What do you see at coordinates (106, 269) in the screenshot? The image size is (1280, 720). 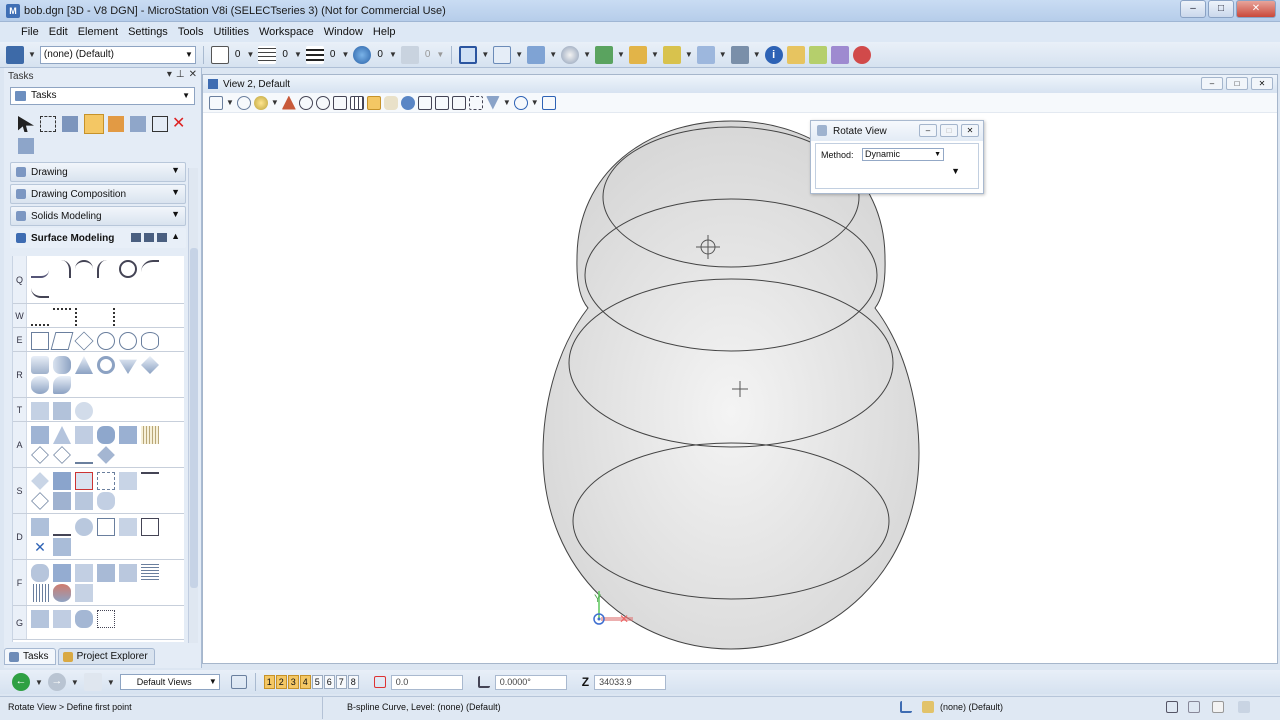 I see `curve-arc-icon` at bounding box center [106, 269].